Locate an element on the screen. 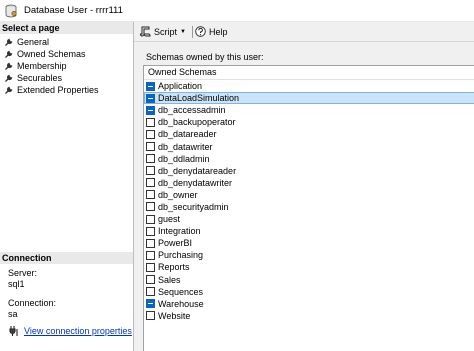 The image size is (474, 351). schema-name: DataLoadSimulation is located at coordinates (199, 98).